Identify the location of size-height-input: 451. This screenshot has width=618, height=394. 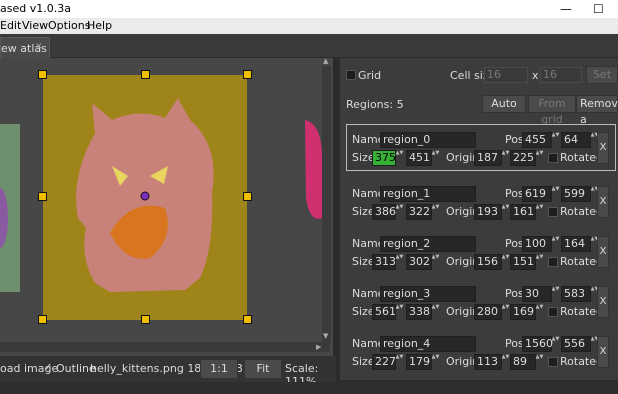
(419, 158).